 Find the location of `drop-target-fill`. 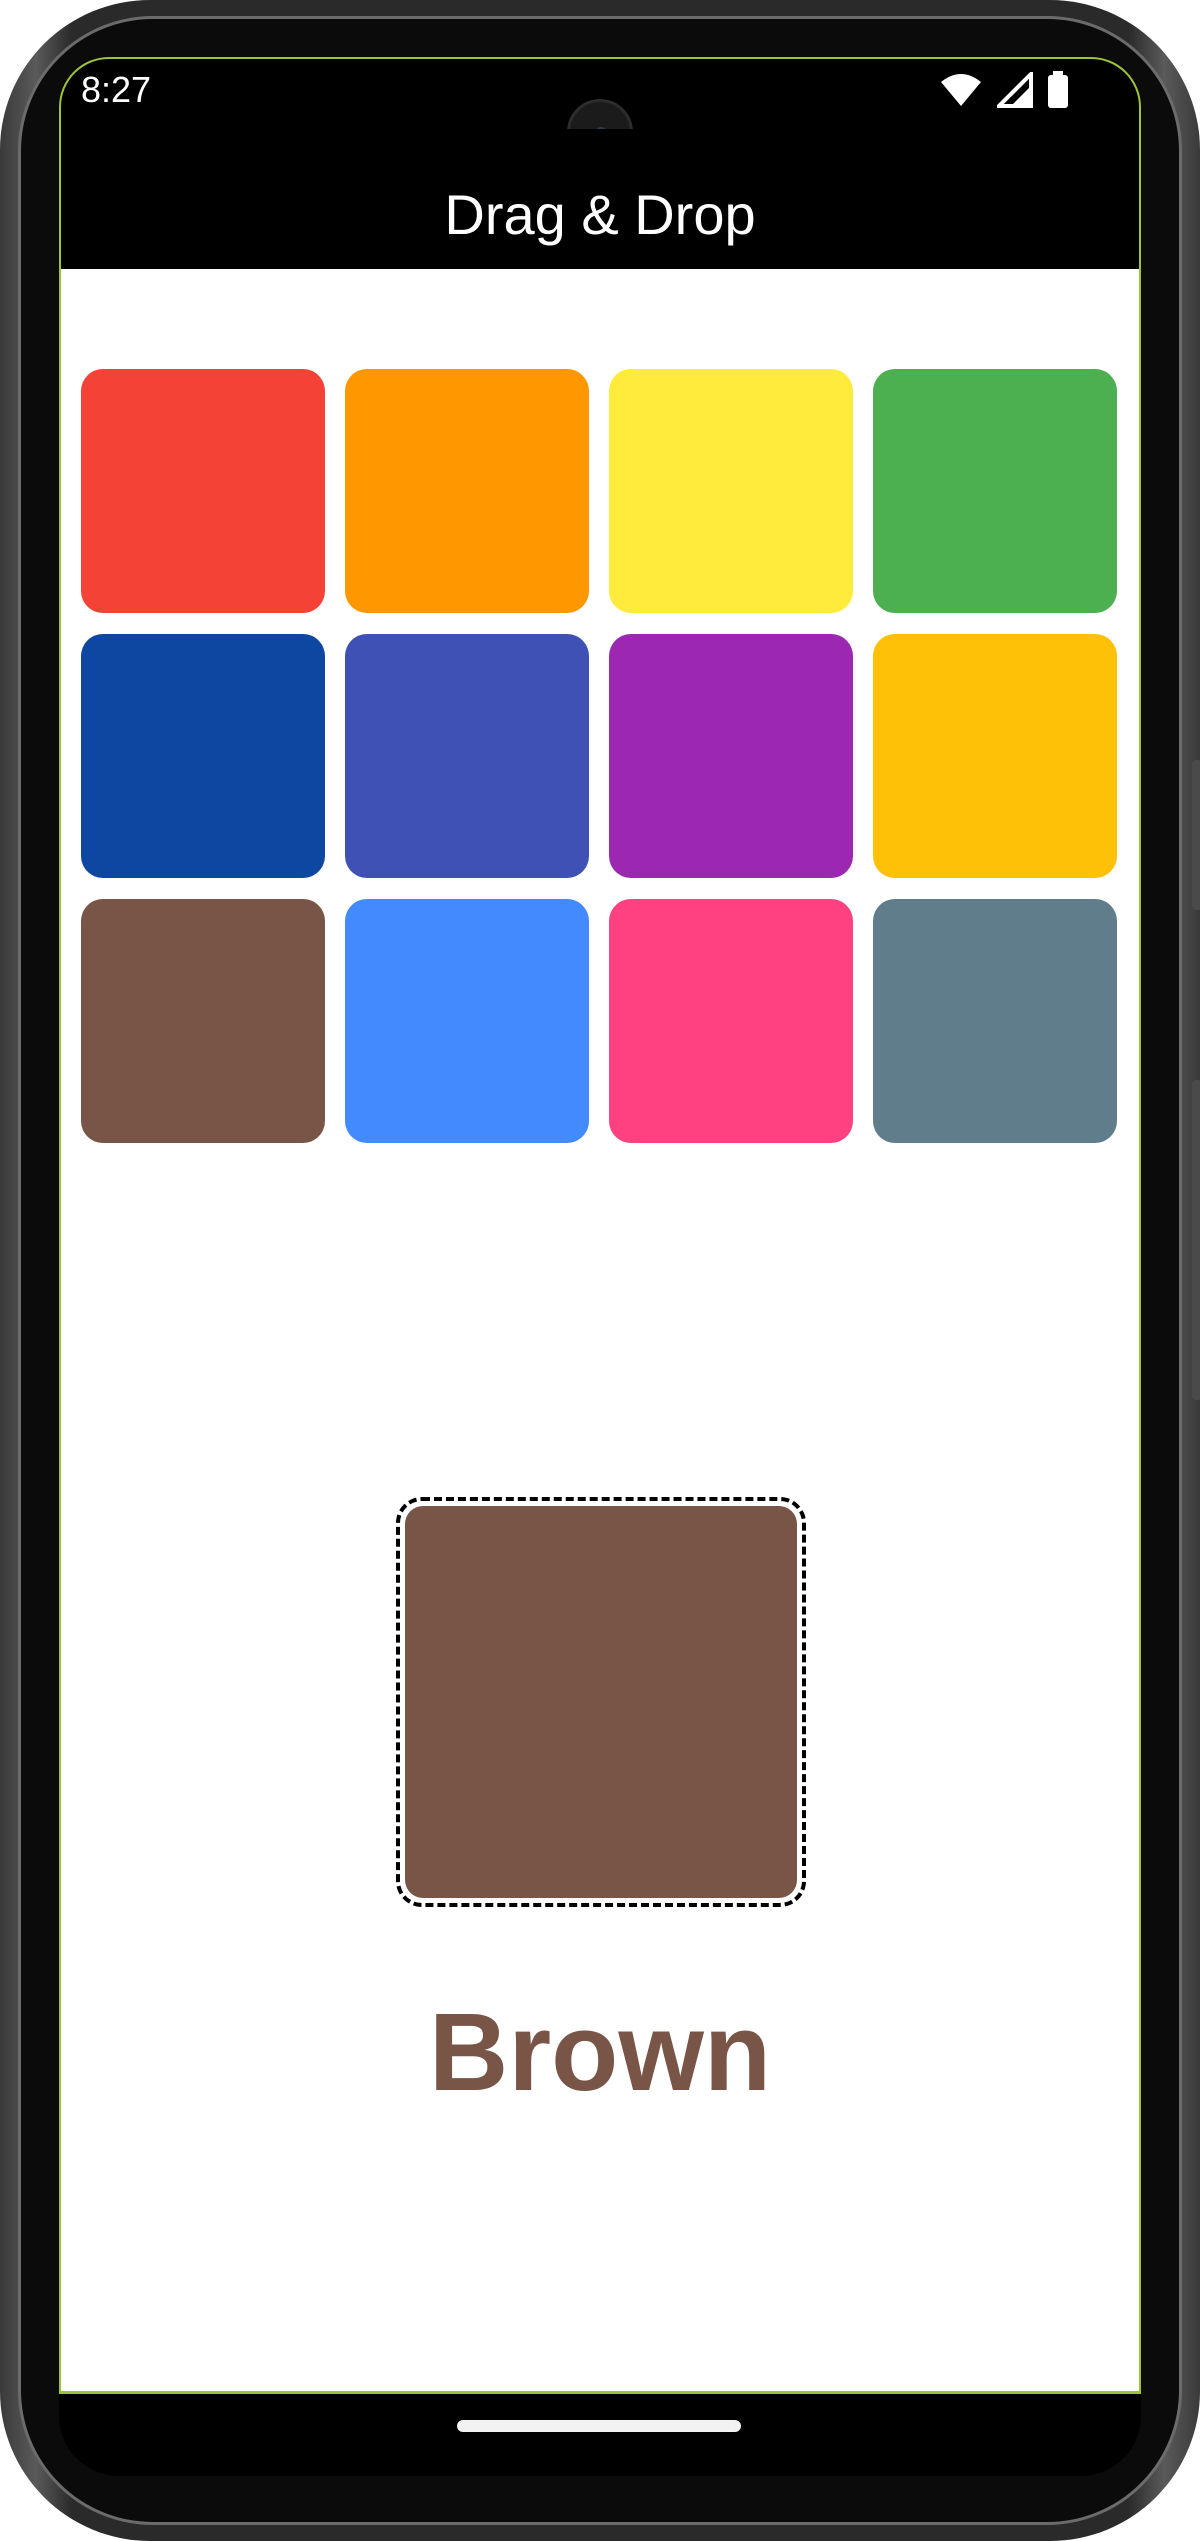

drop-target-fill is located at coordinates (601, 1702).